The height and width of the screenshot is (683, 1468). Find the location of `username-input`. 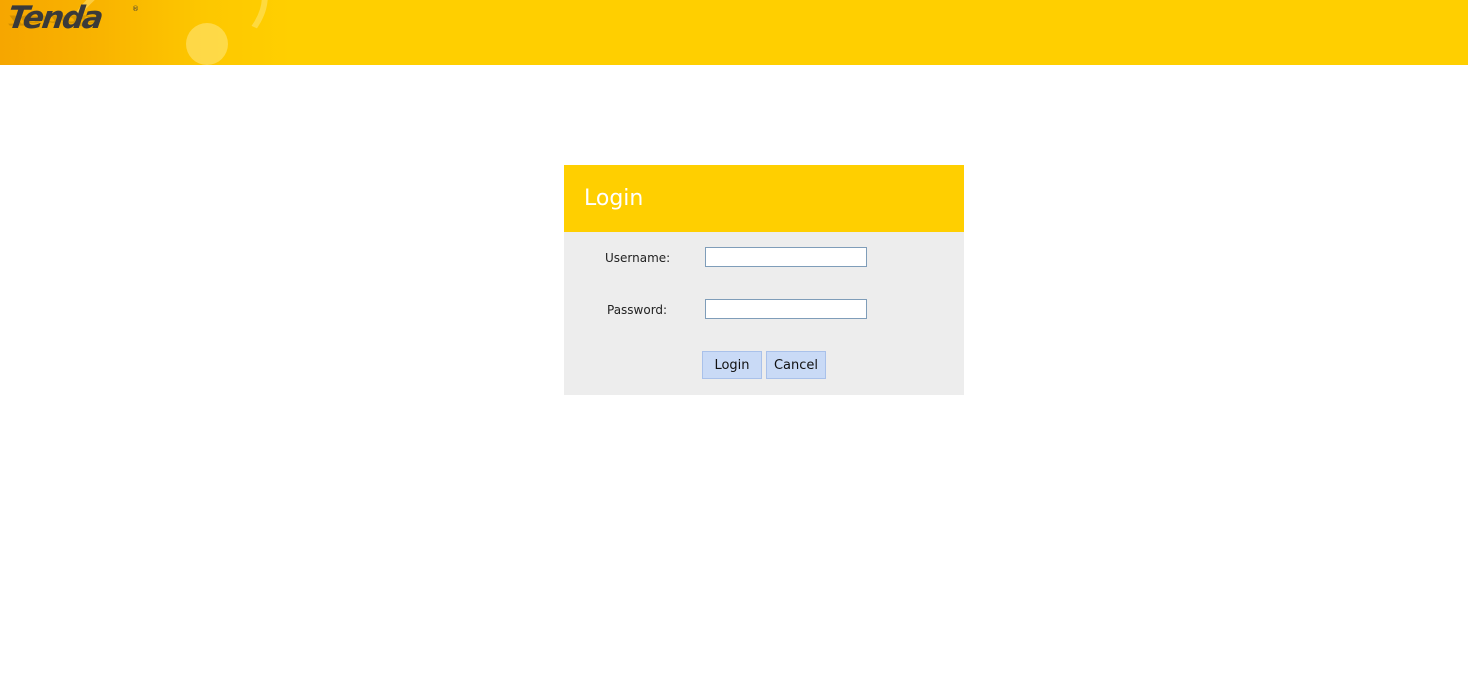

username-input is located at coordinates (786, 257).